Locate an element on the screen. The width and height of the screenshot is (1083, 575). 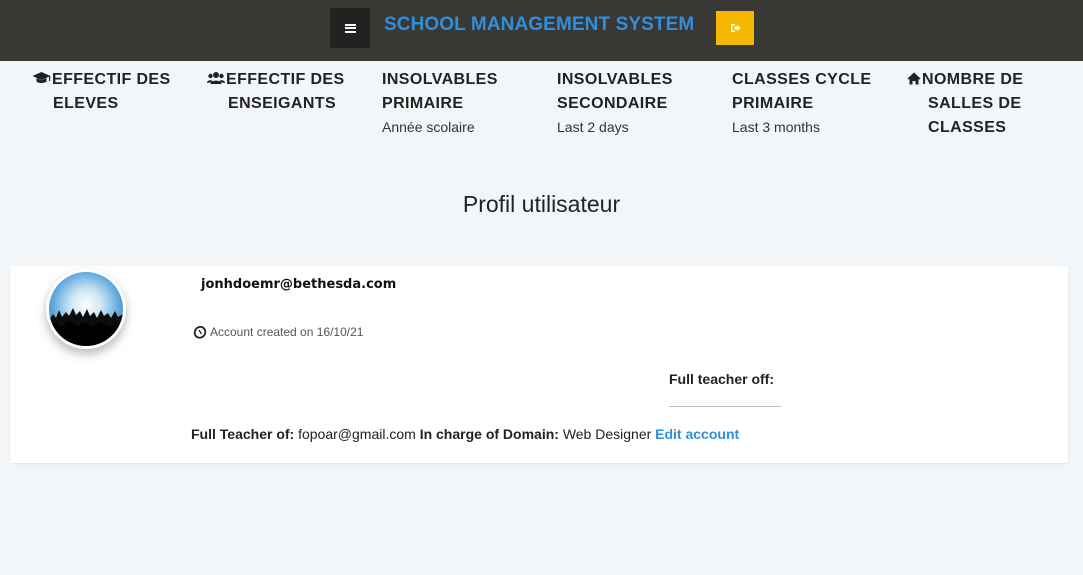
stat-insolvables-secondaire: INSOLVABLES SECONDAIRE Last 2 days is located at coordinates (642, 101).